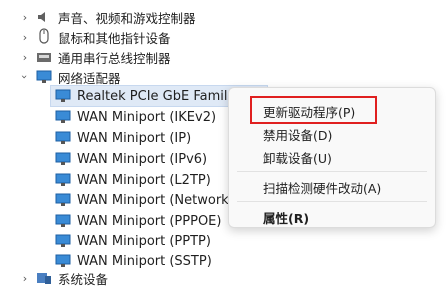 This screenshot has width=447, height=288. Describe the element at coordinates (297, 157) in the screenshot. I see `menu-item-uninstall-device: 卸载设备(U)` at that location.